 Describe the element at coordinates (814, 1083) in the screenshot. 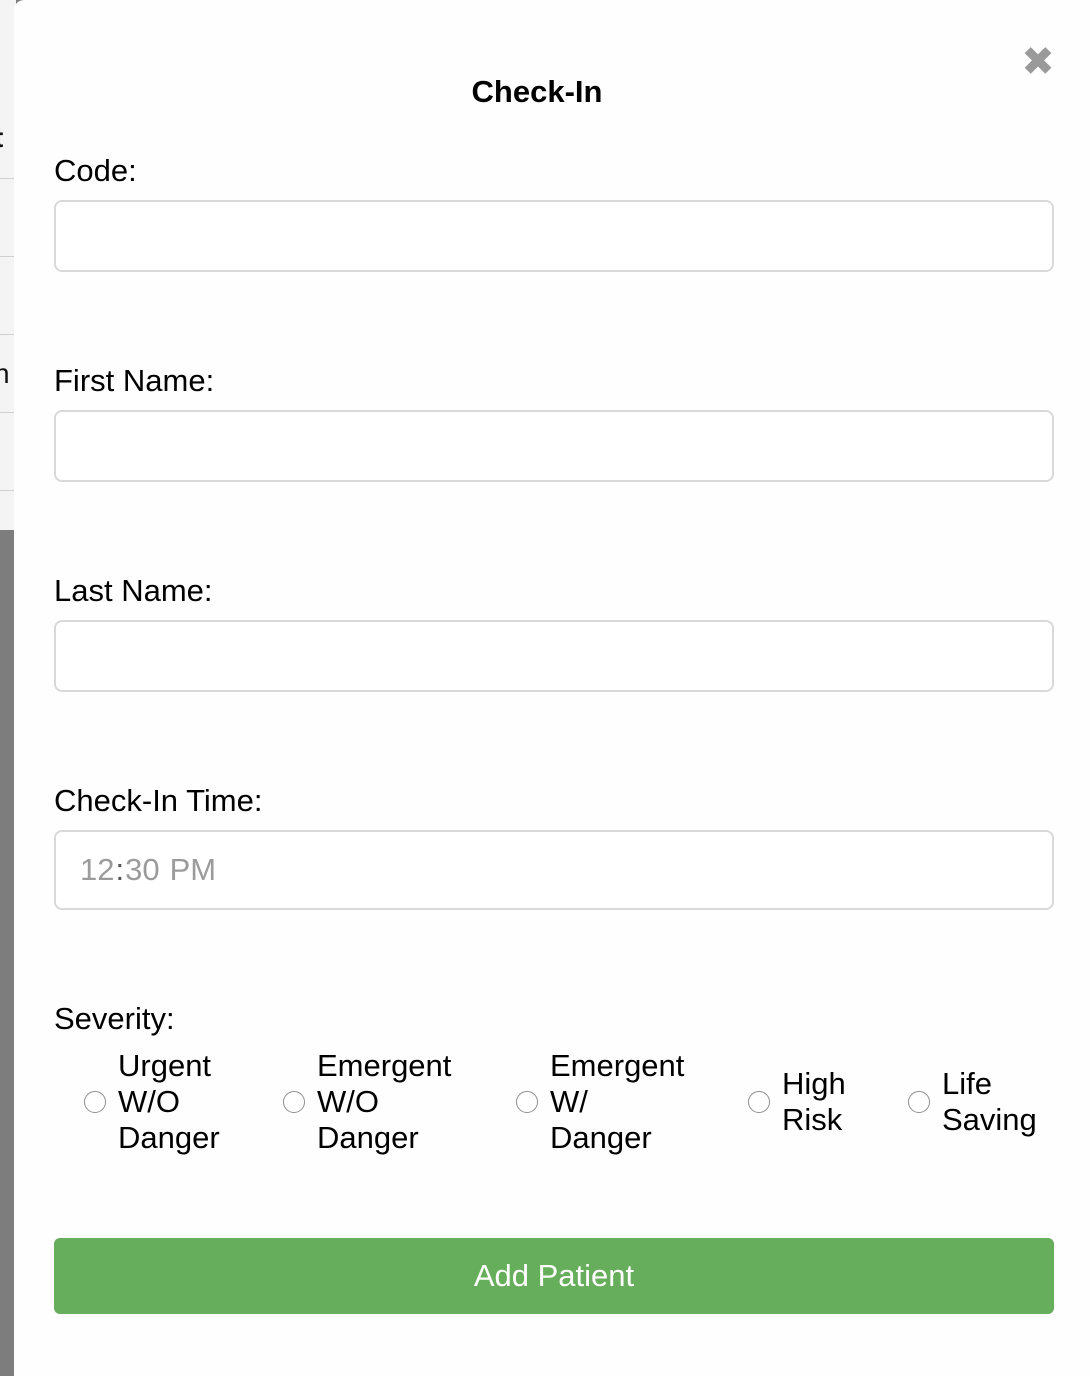

I see `label-line: High` at that location.